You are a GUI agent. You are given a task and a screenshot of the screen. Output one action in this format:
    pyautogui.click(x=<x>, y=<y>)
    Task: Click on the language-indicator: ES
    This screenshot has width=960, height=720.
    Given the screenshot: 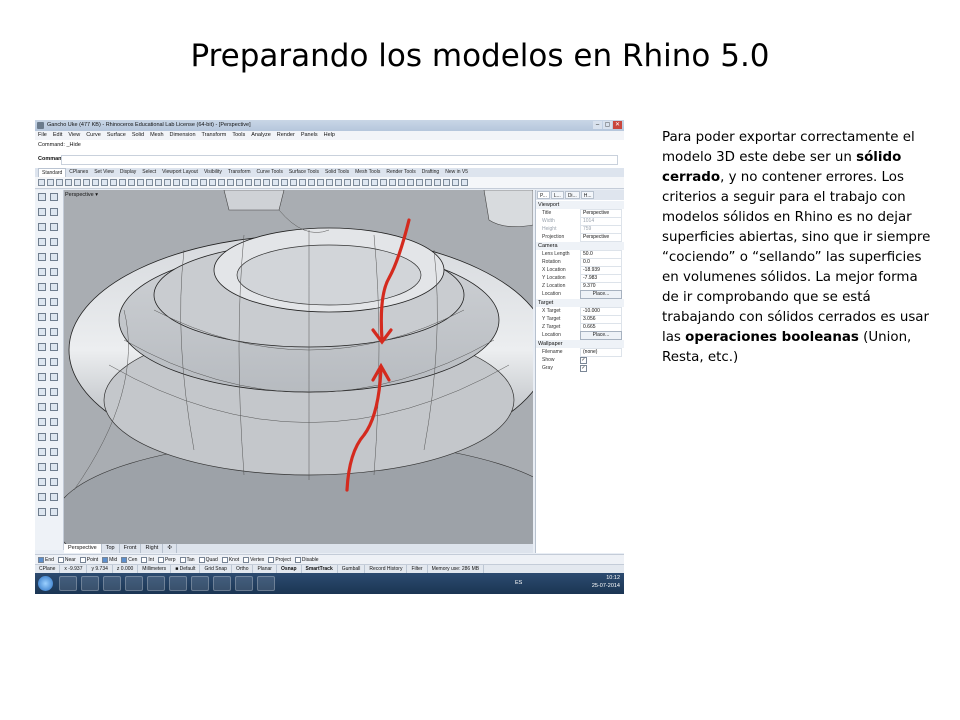 What is the action you would take?
    pyautogui.click(x=518, y=583)
    